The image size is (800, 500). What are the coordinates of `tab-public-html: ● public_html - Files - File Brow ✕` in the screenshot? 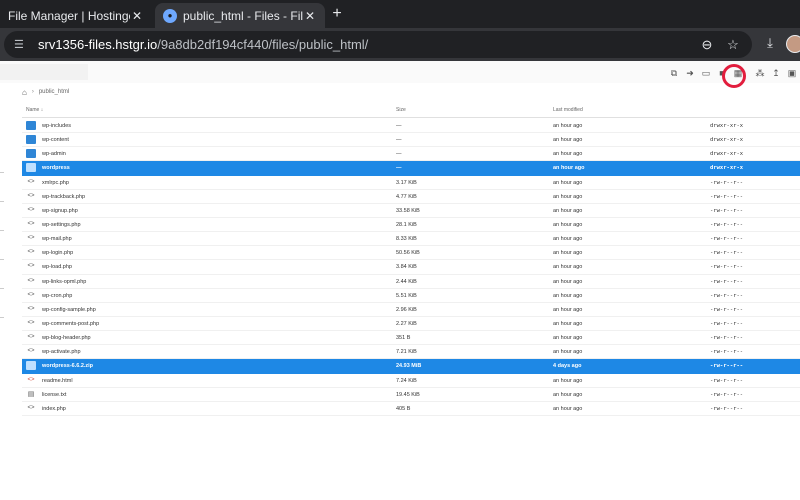 It's located at (240, 15).